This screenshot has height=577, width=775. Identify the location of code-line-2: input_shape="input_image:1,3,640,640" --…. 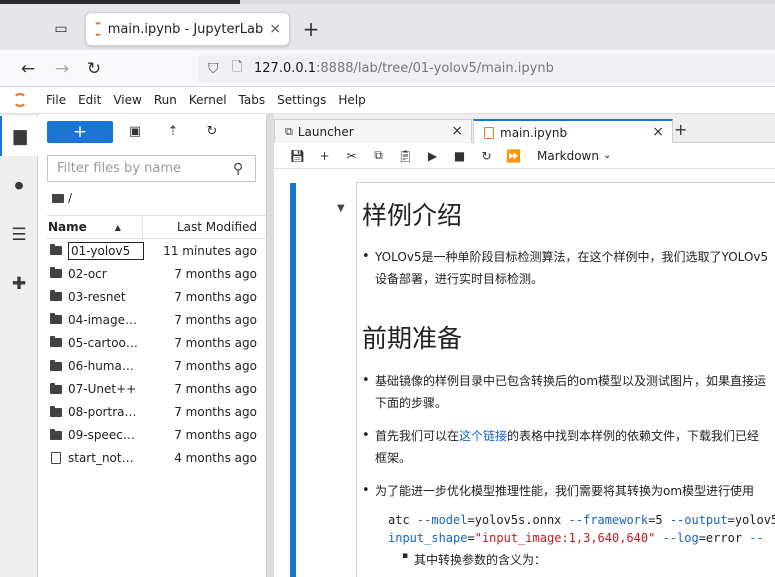
(576, 538).